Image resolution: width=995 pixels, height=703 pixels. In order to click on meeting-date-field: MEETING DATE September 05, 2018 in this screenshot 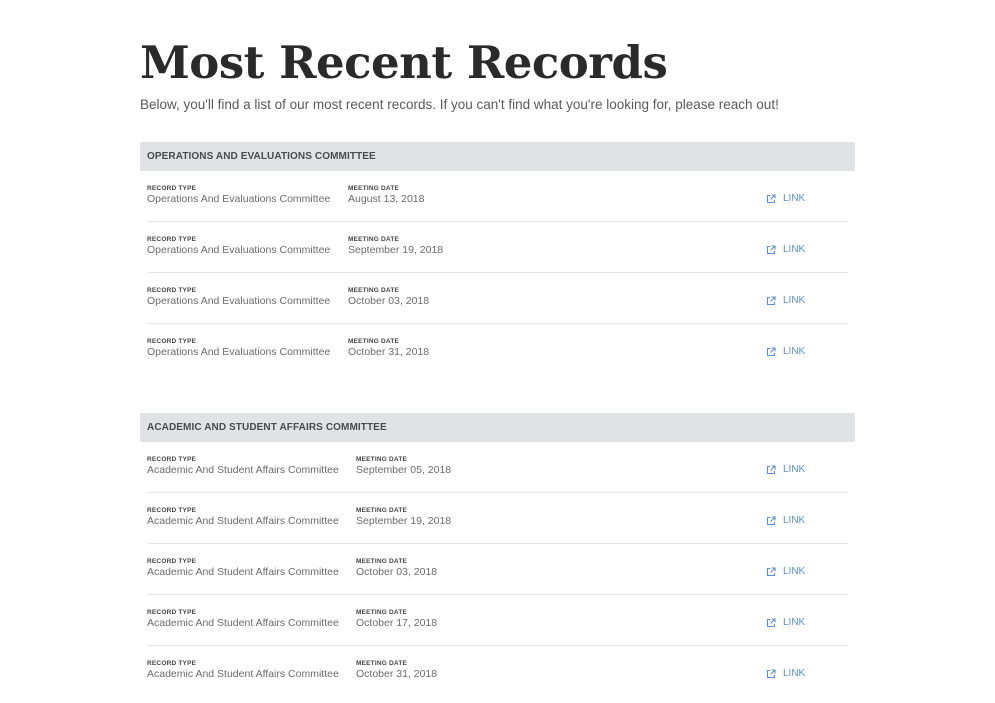, I will do `click(403, 466)`.